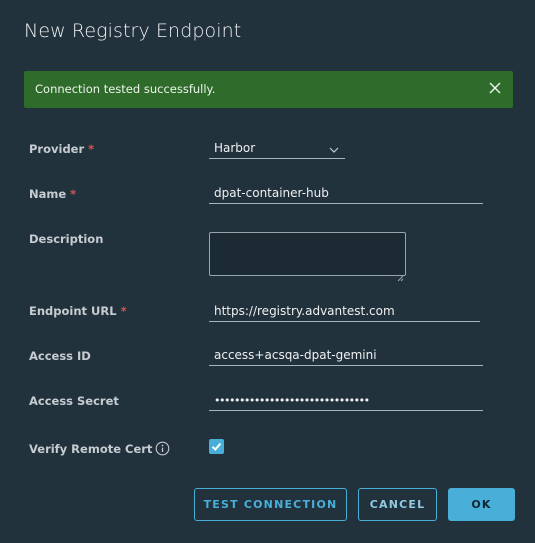  I want to click on chevron-down-icon, so click(334, 148).